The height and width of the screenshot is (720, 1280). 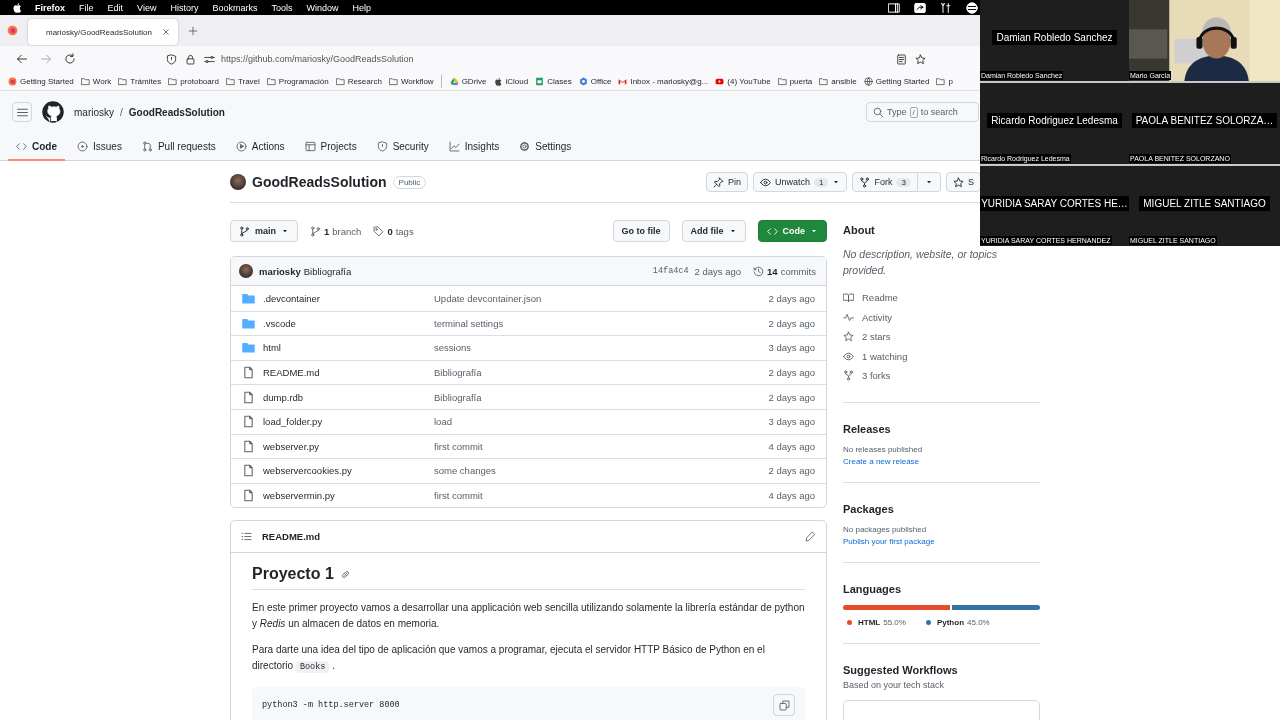 What do you see at coordinates (601, 298) in the screenshot?
I see `commit-message-link: Update devcontainer.json` at bounding box center [601, 298].